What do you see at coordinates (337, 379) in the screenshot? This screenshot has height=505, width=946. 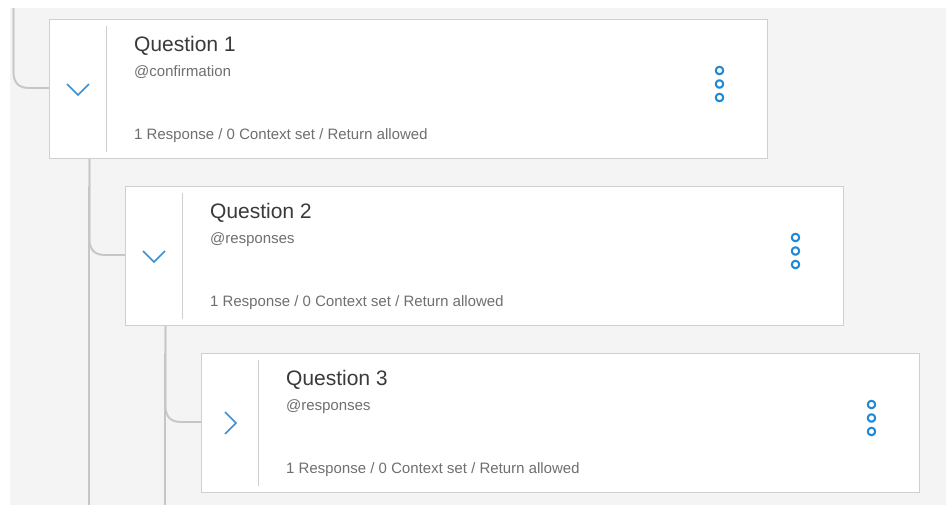 I see `node-title: Question 3` at bounding box center [337, 379].